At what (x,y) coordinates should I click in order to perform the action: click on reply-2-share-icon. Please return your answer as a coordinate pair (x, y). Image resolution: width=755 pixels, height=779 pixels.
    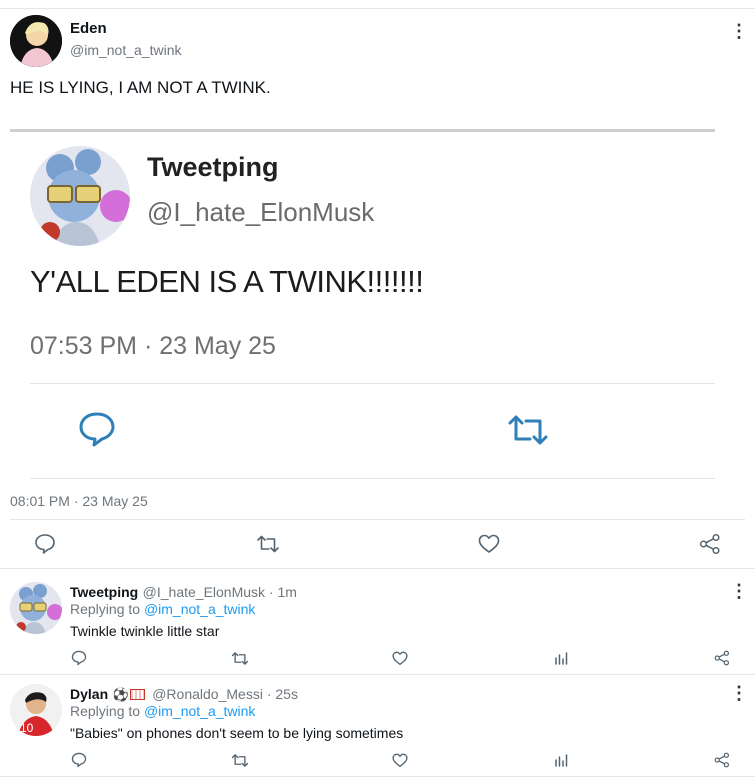
    Looking at the image, I should click on (722, 760).